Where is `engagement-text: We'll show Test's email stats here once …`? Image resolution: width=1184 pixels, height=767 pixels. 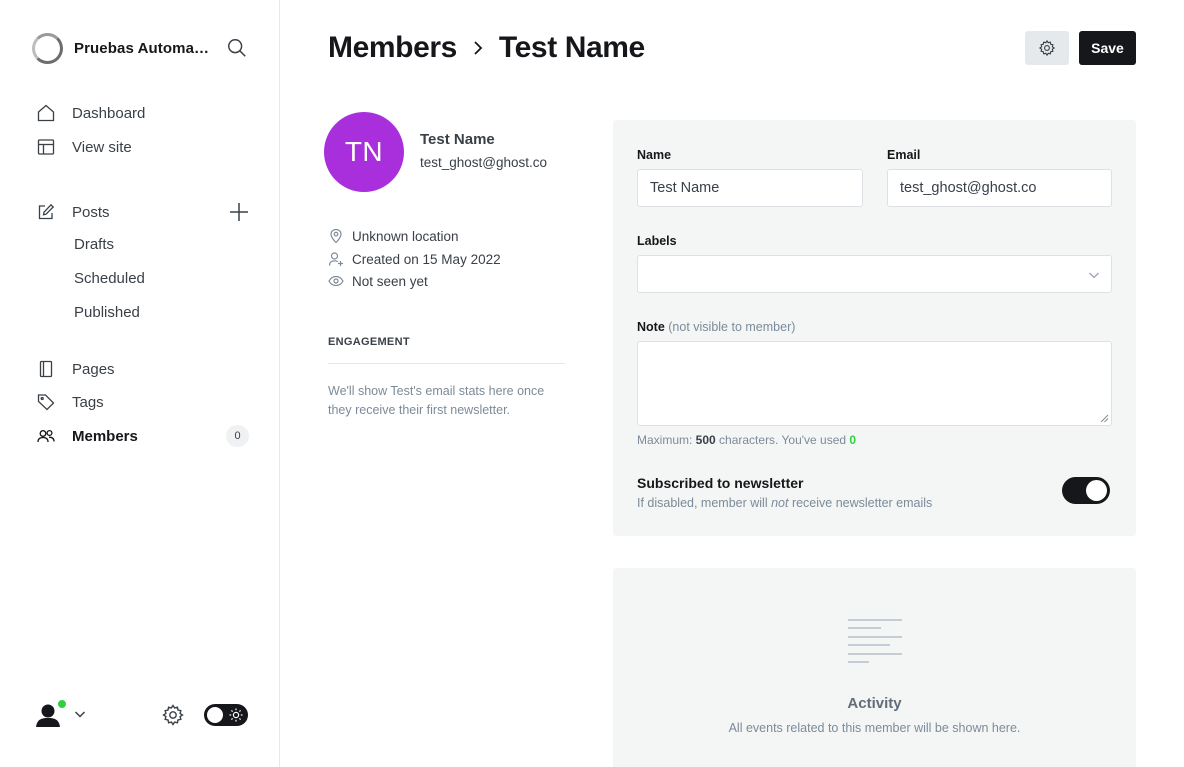
engagement-text: We'll show Test's email stats here once … is located at coordinates (436, 400).